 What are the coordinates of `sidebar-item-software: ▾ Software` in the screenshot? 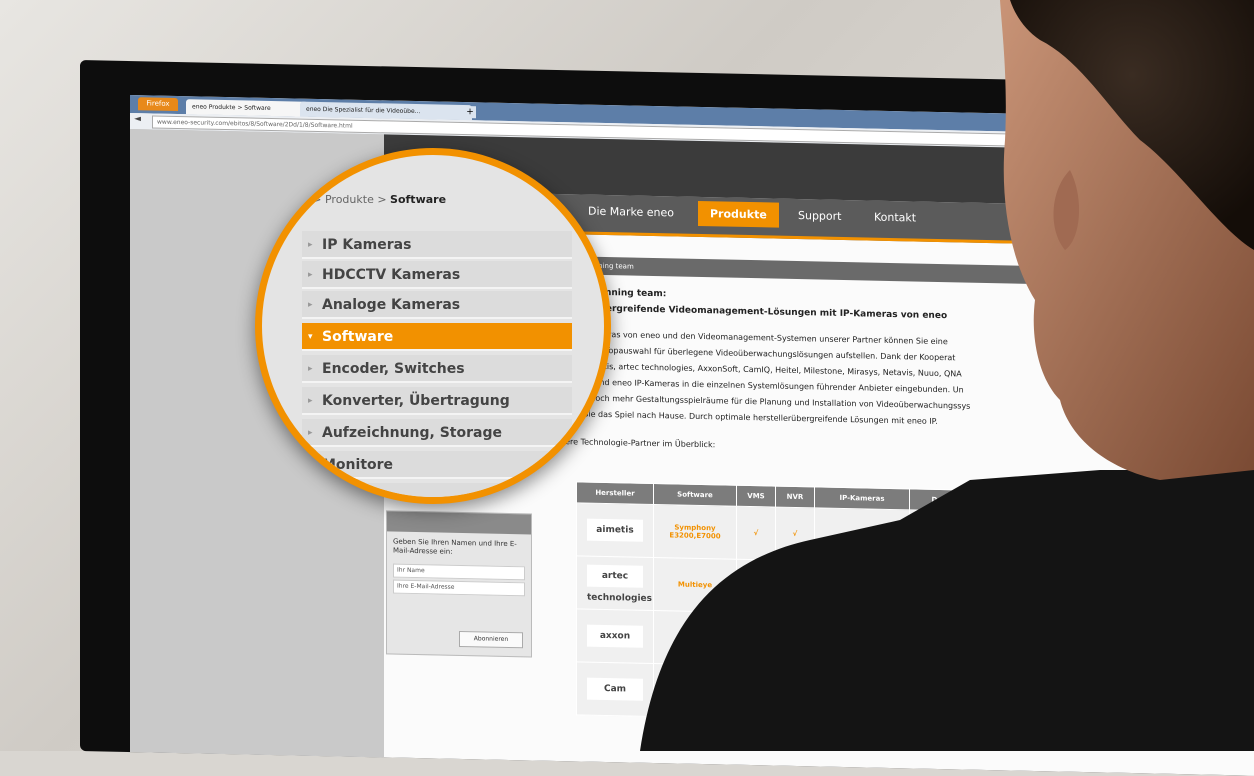 It's located at (437, 337).